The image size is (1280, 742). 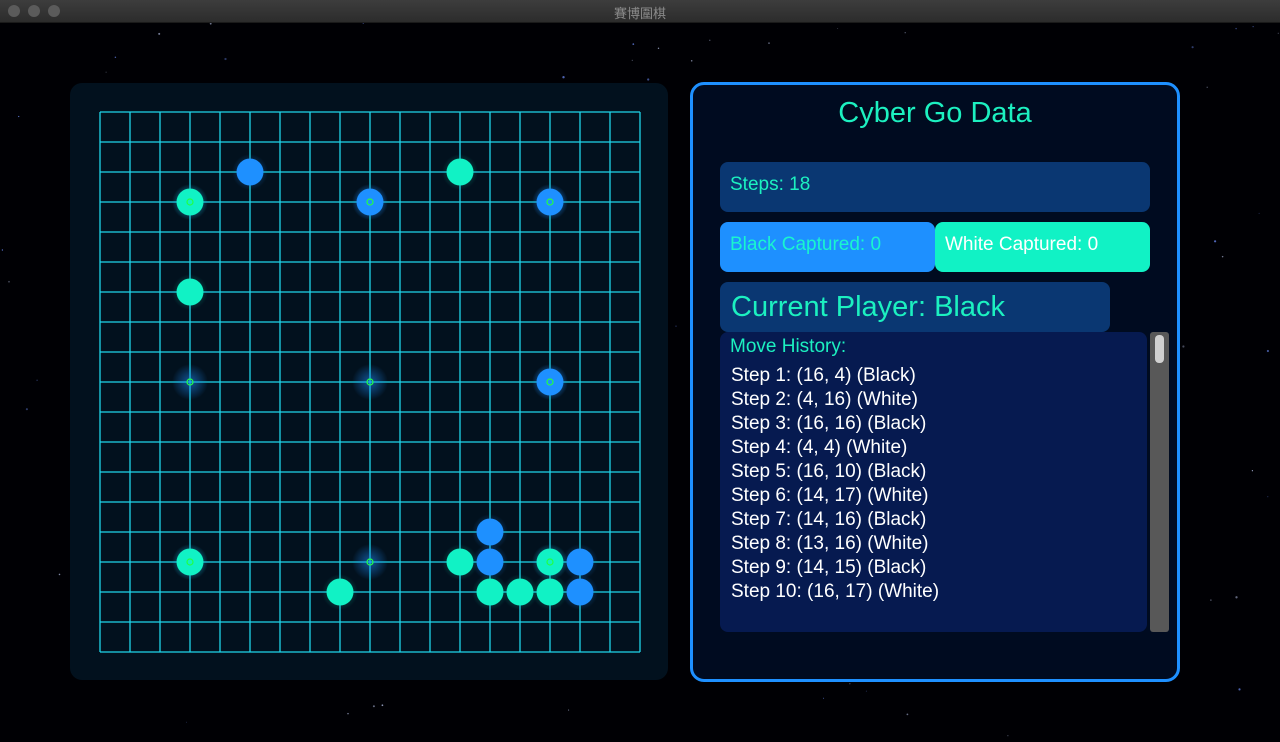 I want to click on history-item: Step 5: (16, 10) (Black), so click(x=829, y=471).